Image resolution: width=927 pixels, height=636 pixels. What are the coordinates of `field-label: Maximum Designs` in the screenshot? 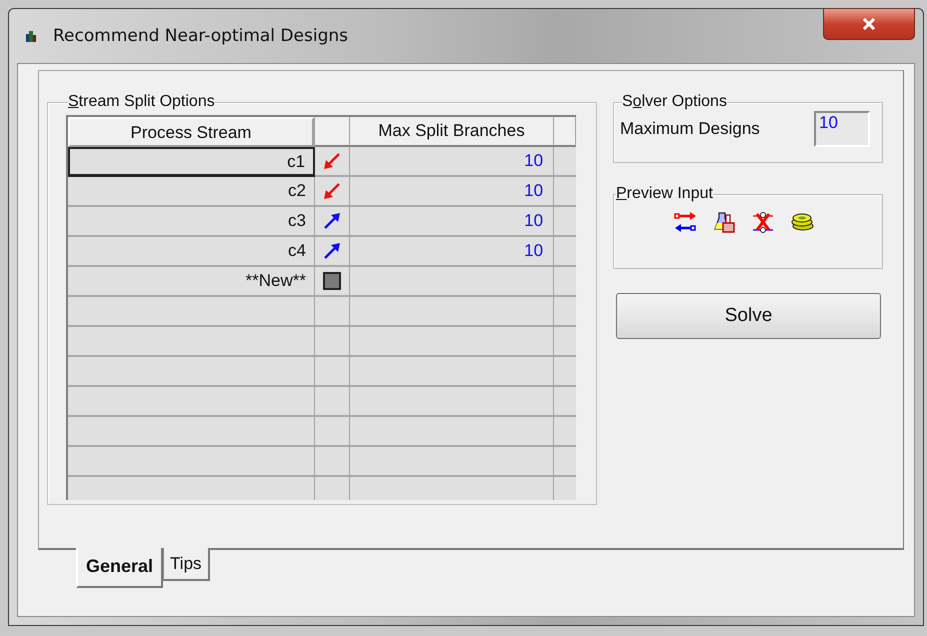 It's located at (690, 129).